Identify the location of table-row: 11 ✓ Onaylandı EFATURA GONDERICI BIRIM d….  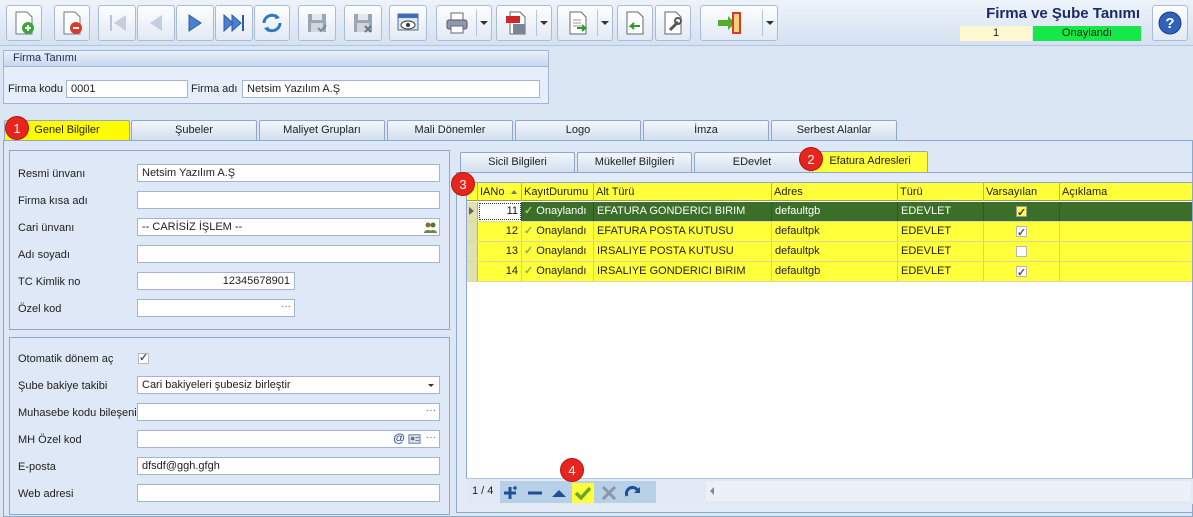
(829, 212).